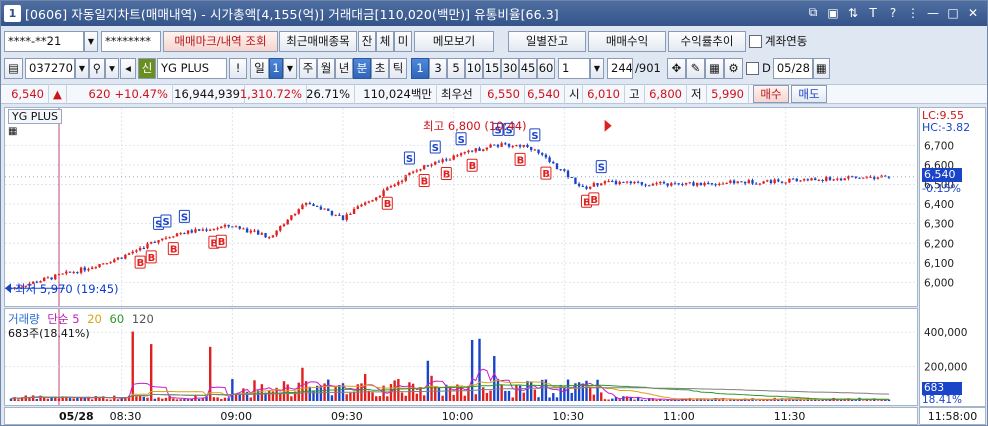  What do you see at coordinates (733, 68) in the screenshot?
I see `gear-icon: ⚙` at bounding box center [733, 68].